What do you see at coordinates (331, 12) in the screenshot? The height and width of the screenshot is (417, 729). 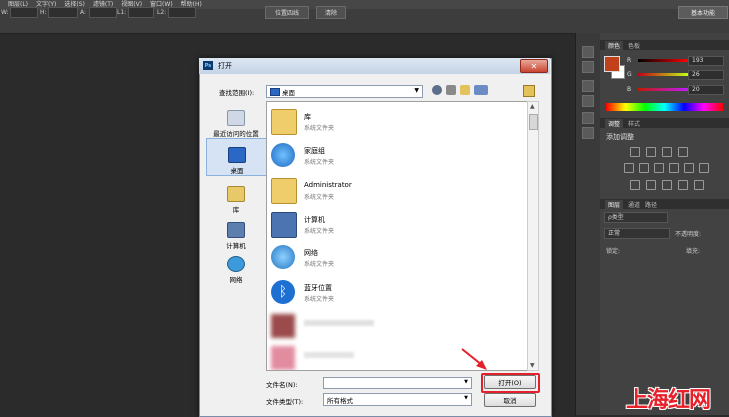 I see `clear-button: 清除` at bounding box center [331, 12].